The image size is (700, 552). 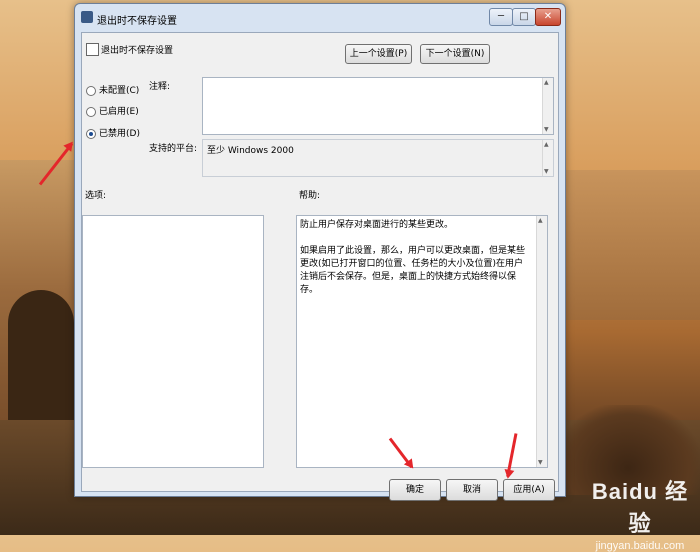 I want to click on title-bar: 退出时不保存设置 ─ □ ✕, so click(x=320, y=18).